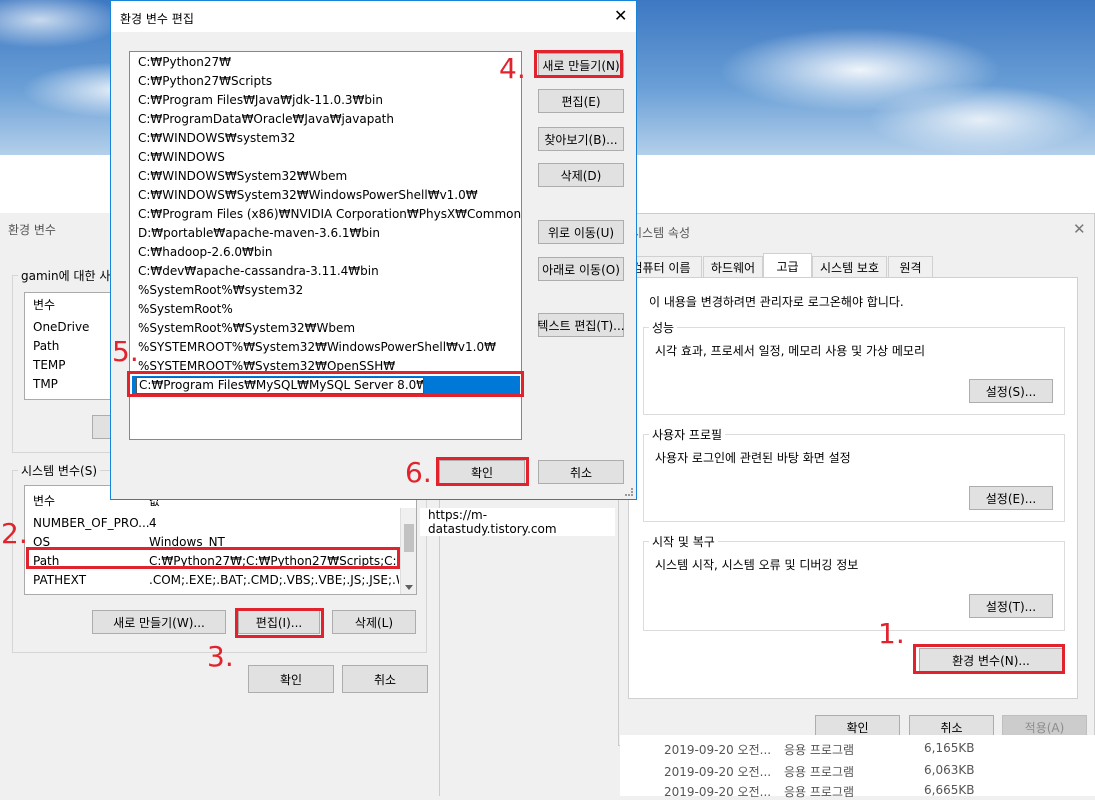 Image resolution: width=1095 pixels, height=800 pixels. What do you see at coordinates (629, 492) in the screenshot?
I see `resize-grip-icon` at bounding box center [629, 492].